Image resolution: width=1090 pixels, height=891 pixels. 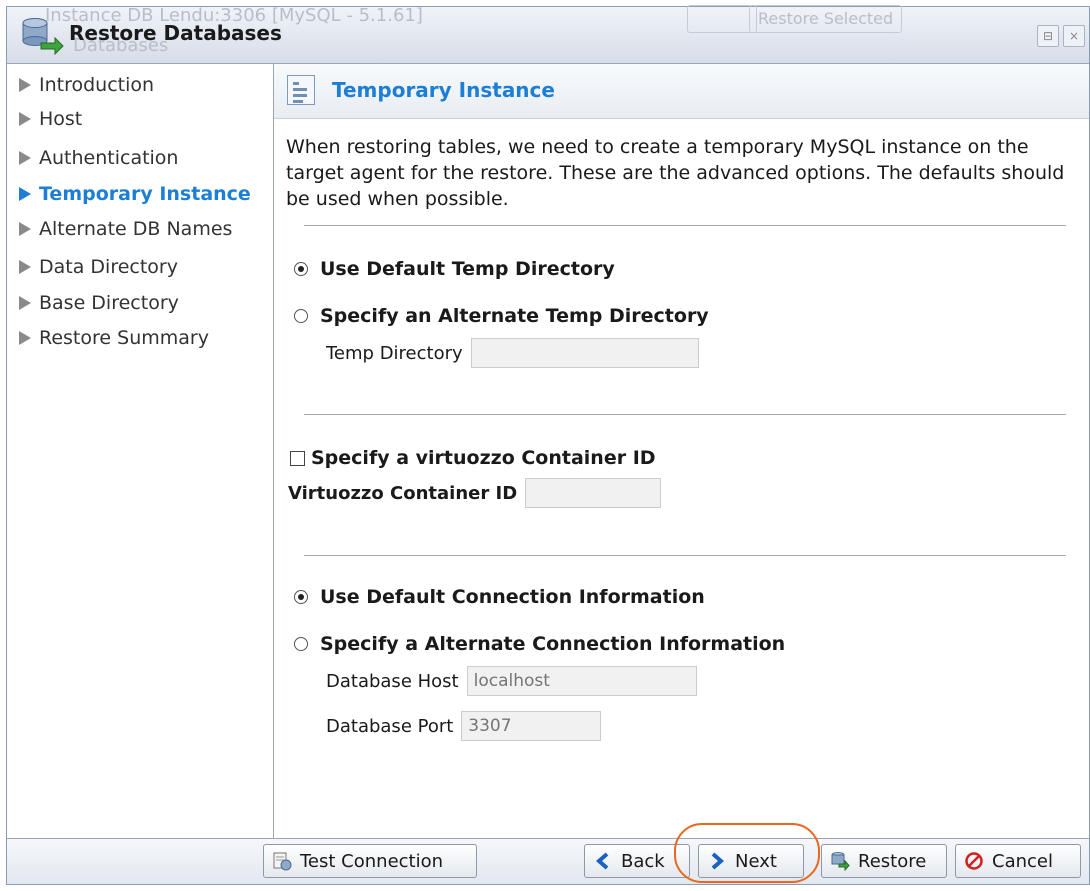 What do you see at coordinates (681, 91) in the screenshot?
I see `panel-header: Temporary Instance` at bounding box center [681, 91].